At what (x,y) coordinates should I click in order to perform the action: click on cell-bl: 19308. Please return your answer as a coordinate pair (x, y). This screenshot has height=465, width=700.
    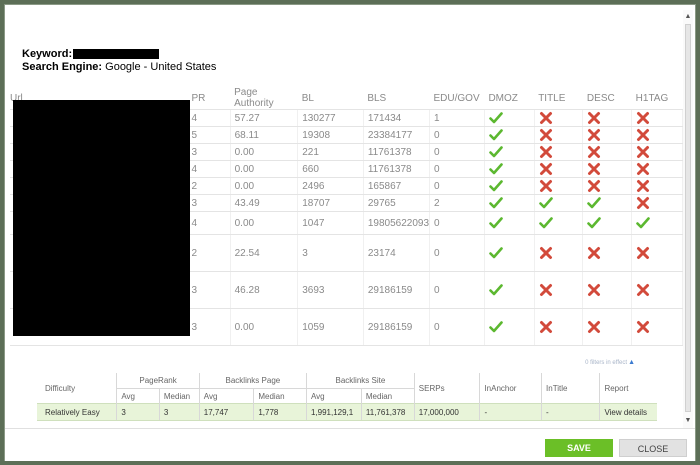
    Looking at the image, I should click on (330, 135).